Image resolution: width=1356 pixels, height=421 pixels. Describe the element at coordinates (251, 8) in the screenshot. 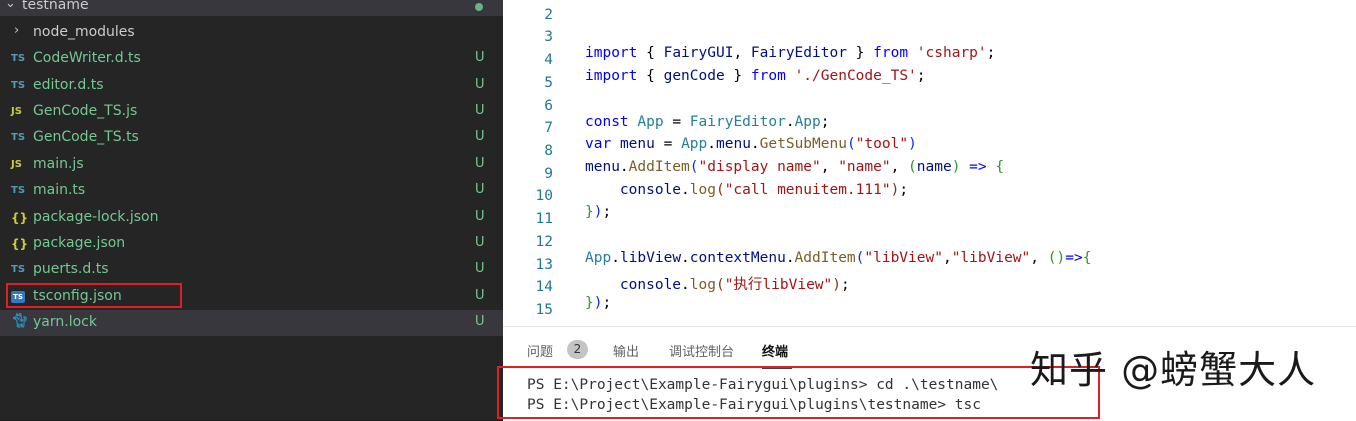

I see `folder-header-testname: ⌄ testname` at that location.